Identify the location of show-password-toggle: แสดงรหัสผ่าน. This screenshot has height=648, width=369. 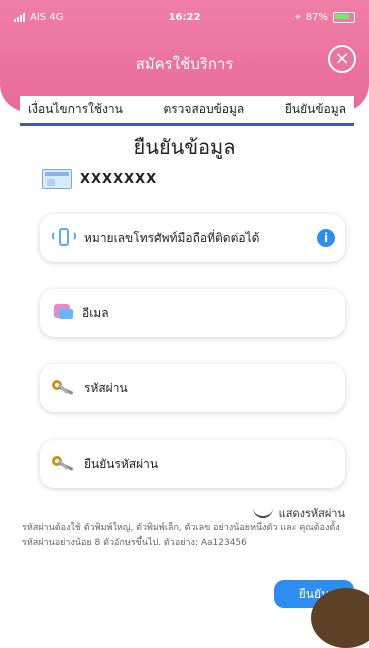
(298, 513).